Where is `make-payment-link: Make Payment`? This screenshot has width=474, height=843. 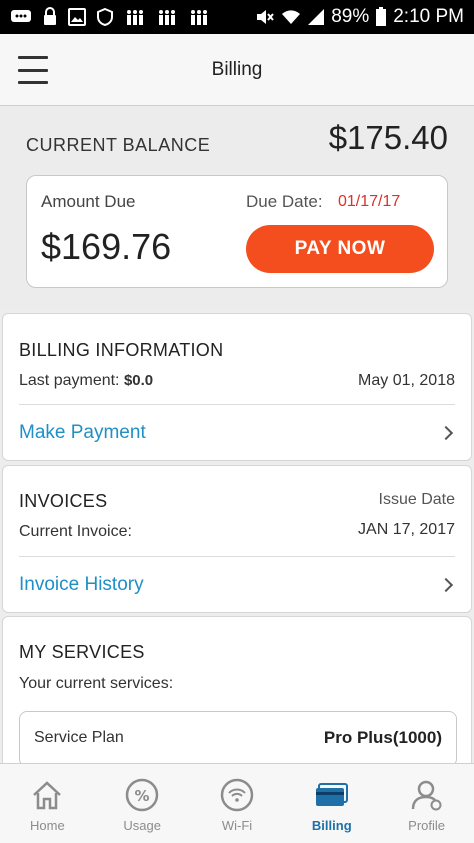
make-payment-link: Make Payment is located at coordinates (237, 434).